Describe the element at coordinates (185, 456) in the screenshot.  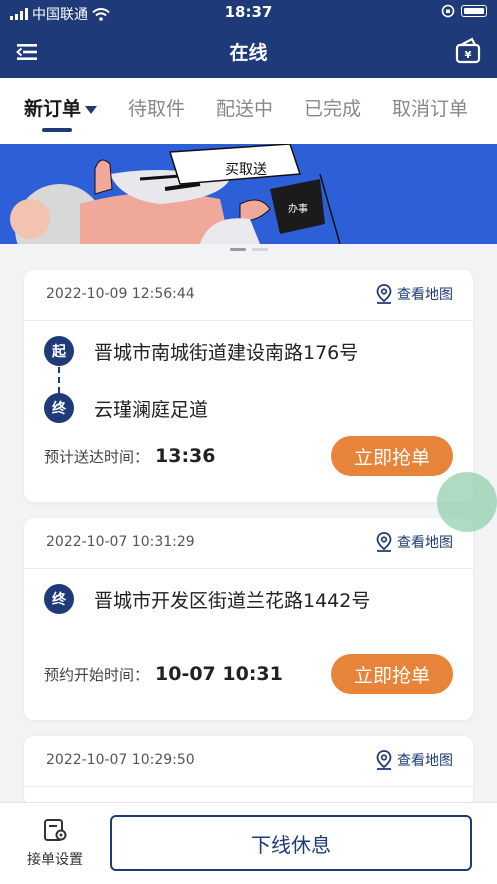
I see `delivery-time-value: 13:36` at that location.